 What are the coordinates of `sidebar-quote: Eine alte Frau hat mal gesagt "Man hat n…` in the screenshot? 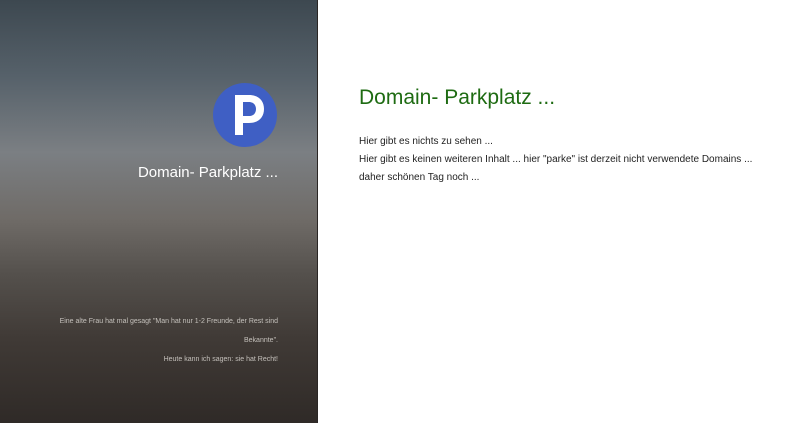 It's located at (158, 340).